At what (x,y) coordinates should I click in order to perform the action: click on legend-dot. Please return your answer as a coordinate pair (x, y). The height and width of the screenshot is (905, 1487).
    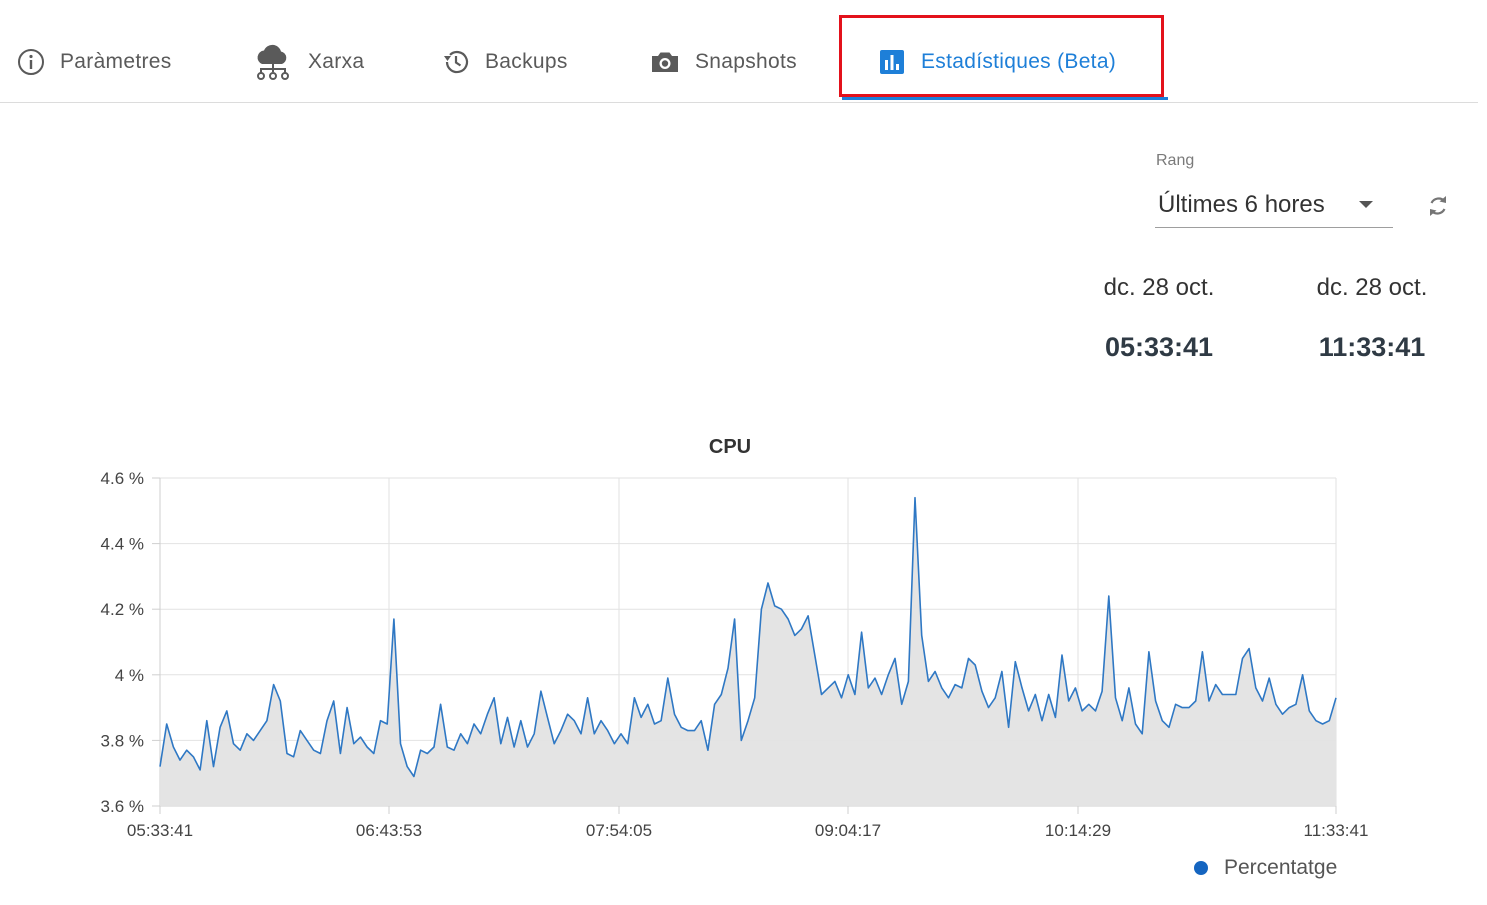
    Looking at the image, I should click on (1201, 868).